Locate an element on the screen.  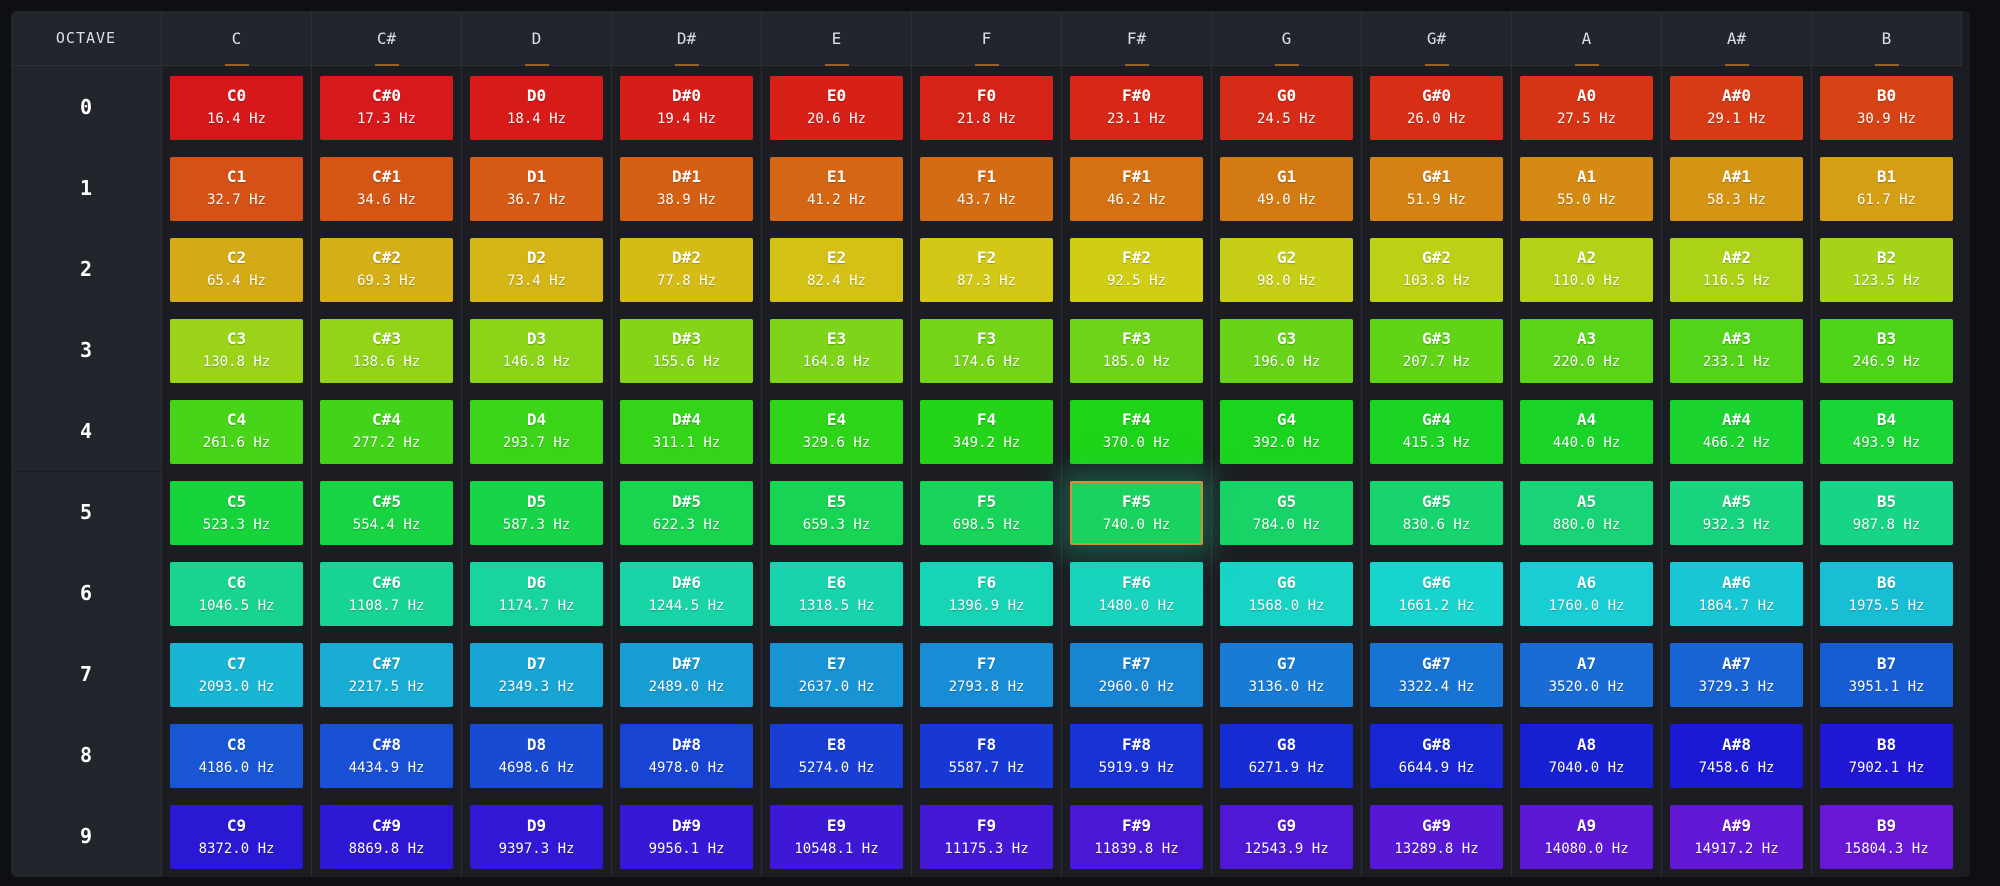
note-cell: A0 27.5 Hz is located at coordinates (1586, 107).